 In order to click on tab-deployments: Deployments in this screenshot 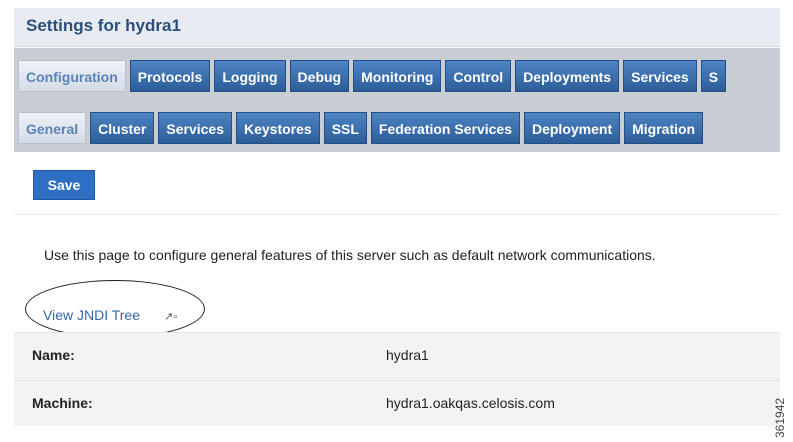, I will do `click(567, 76)`.